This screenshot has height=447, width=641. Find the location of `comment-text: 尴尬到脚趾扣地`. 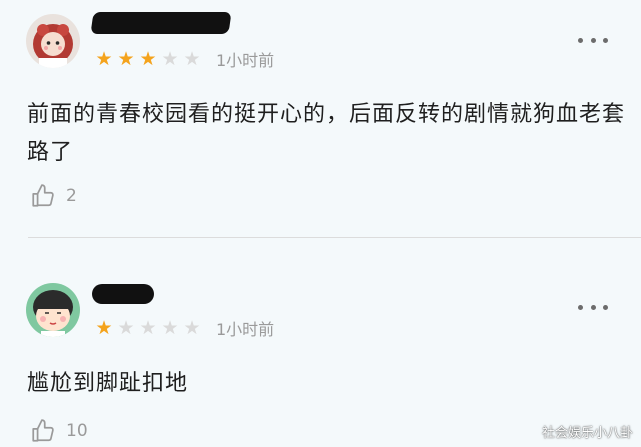

comment-text: 尴尬到脚趾扣地 is located at coordinates (108, 383).